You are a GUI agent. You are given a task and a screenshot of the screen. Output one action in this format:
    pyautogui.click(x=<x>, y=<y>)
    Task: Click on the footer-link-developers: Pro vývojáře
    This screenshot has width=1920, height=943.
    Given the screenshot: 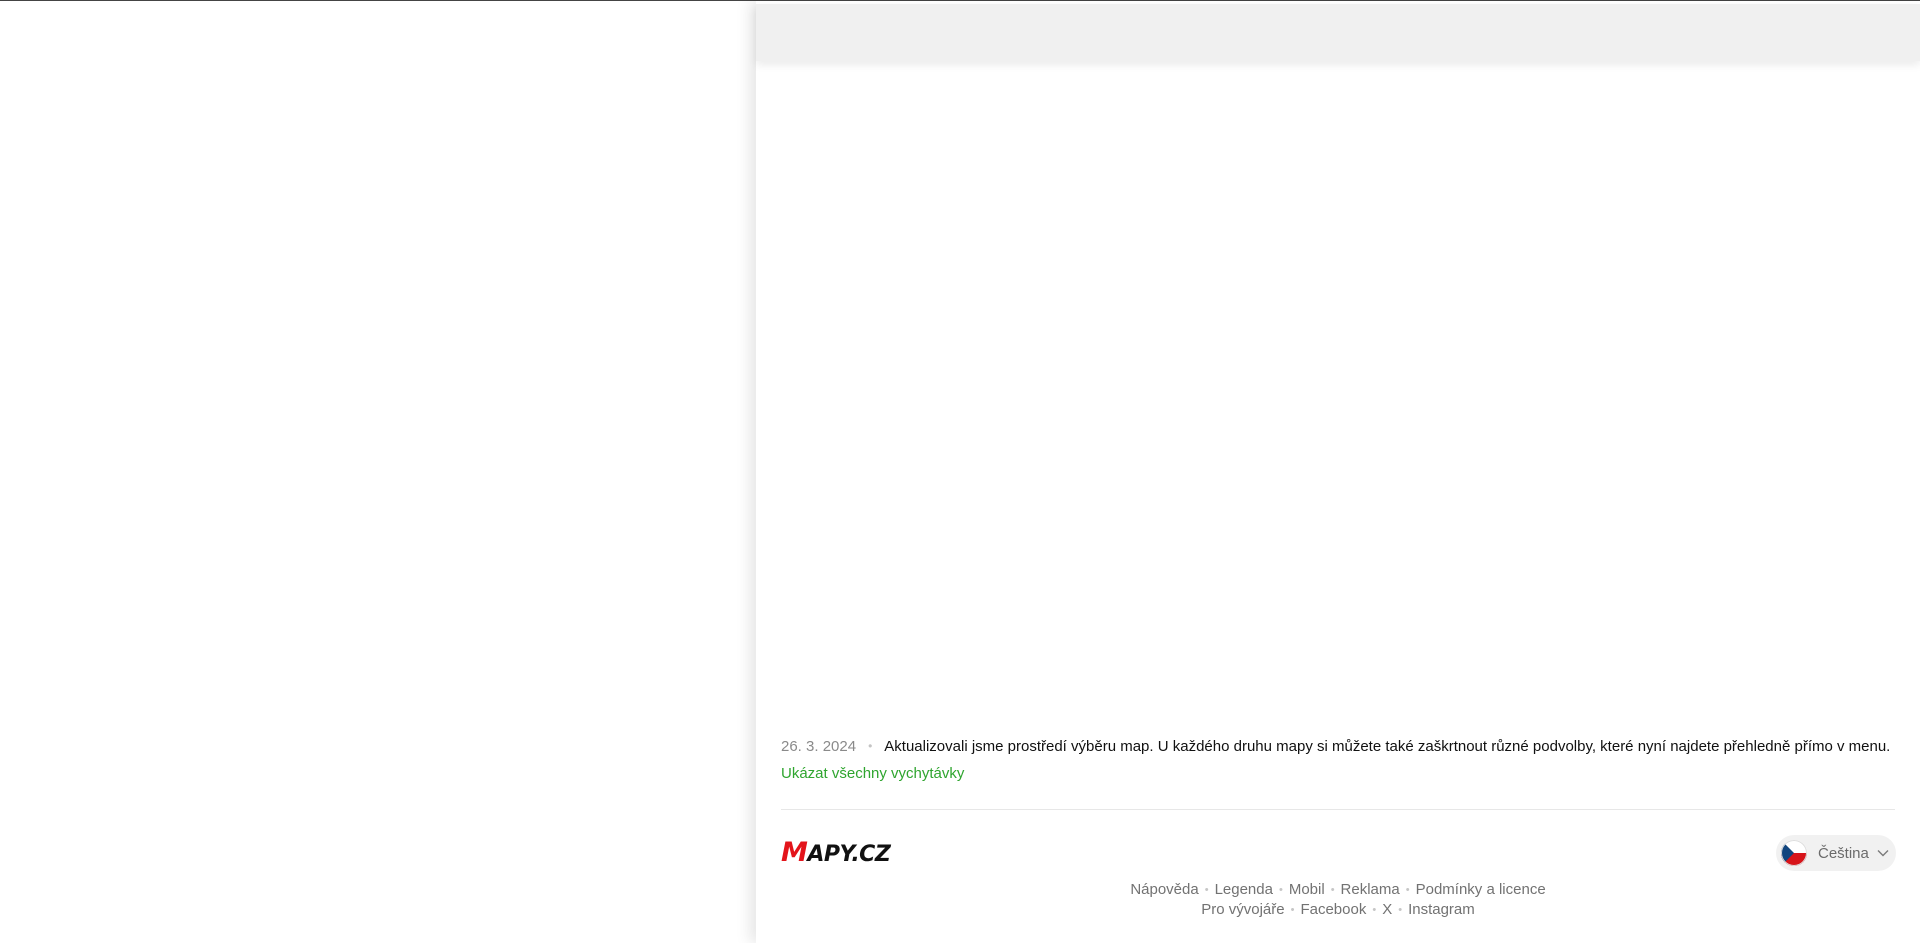 What is the action you would take?
    pyautogui.click(x=1242, y=909)
    